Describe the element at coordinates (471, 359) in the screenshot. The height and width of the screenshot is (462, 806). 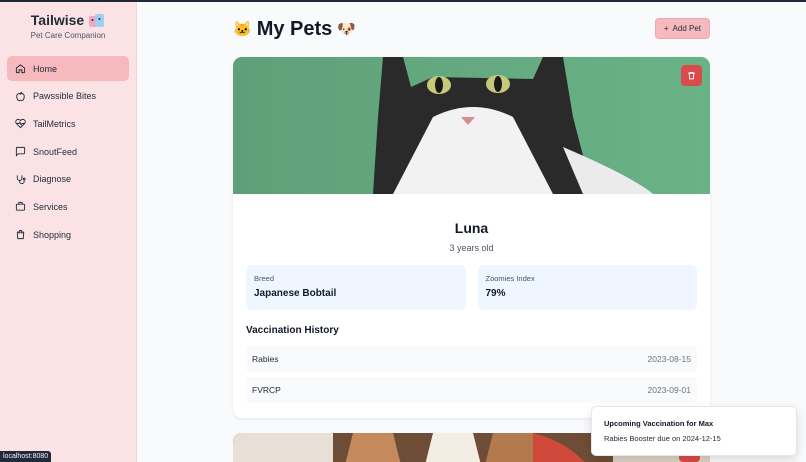
I see `vaccination-row: Rabies 2023-08-15` at that location.